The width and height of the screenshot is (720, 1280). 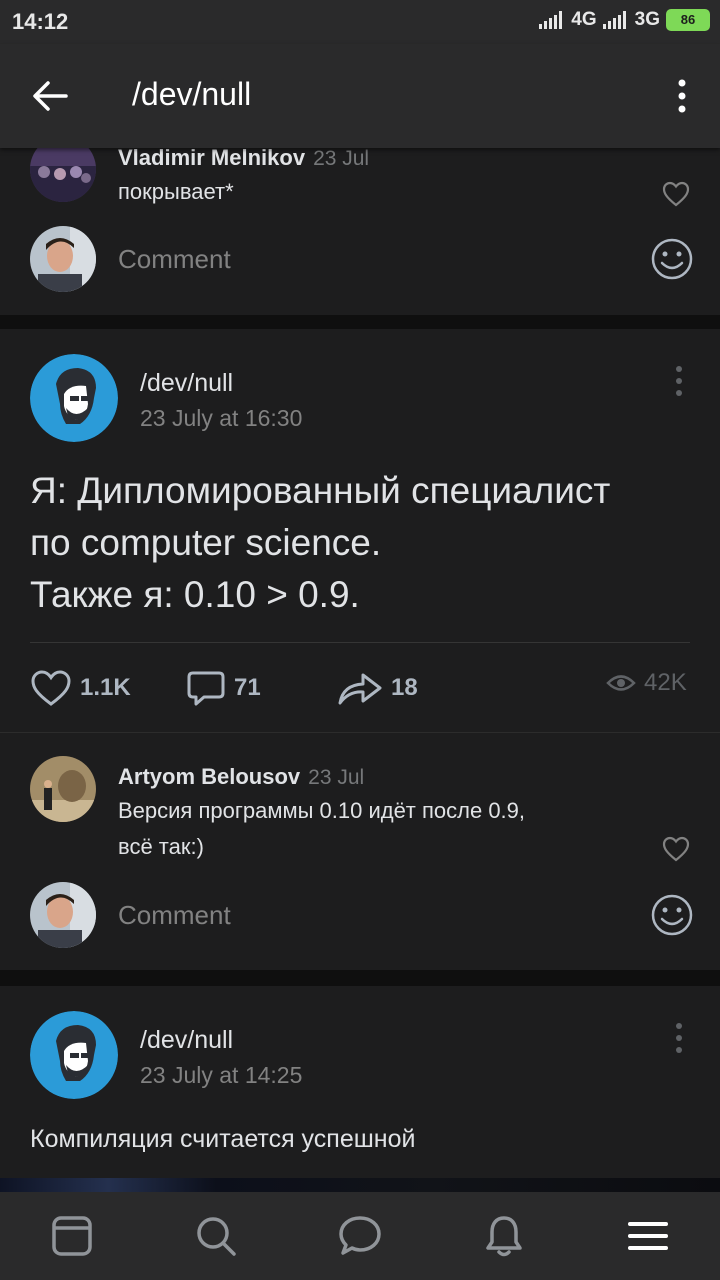 I want to click on shares-count: 18, so click(x=404, y=687).